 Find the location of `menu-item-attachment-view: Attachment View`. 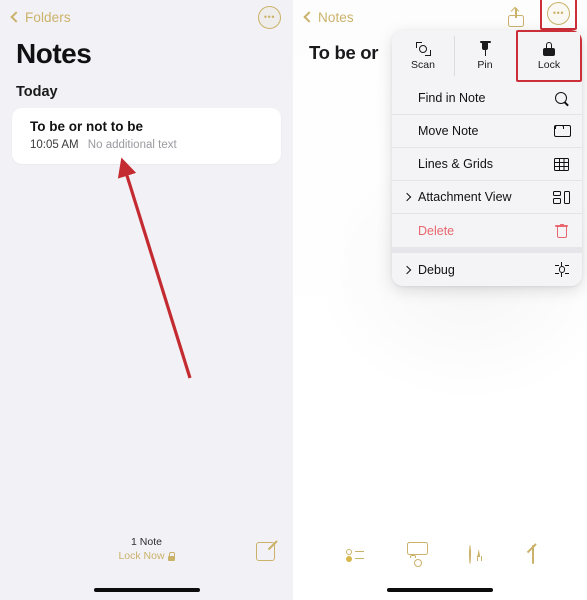

menu-item-attachment-view: Attachment View is located at coordinates (487, 197).